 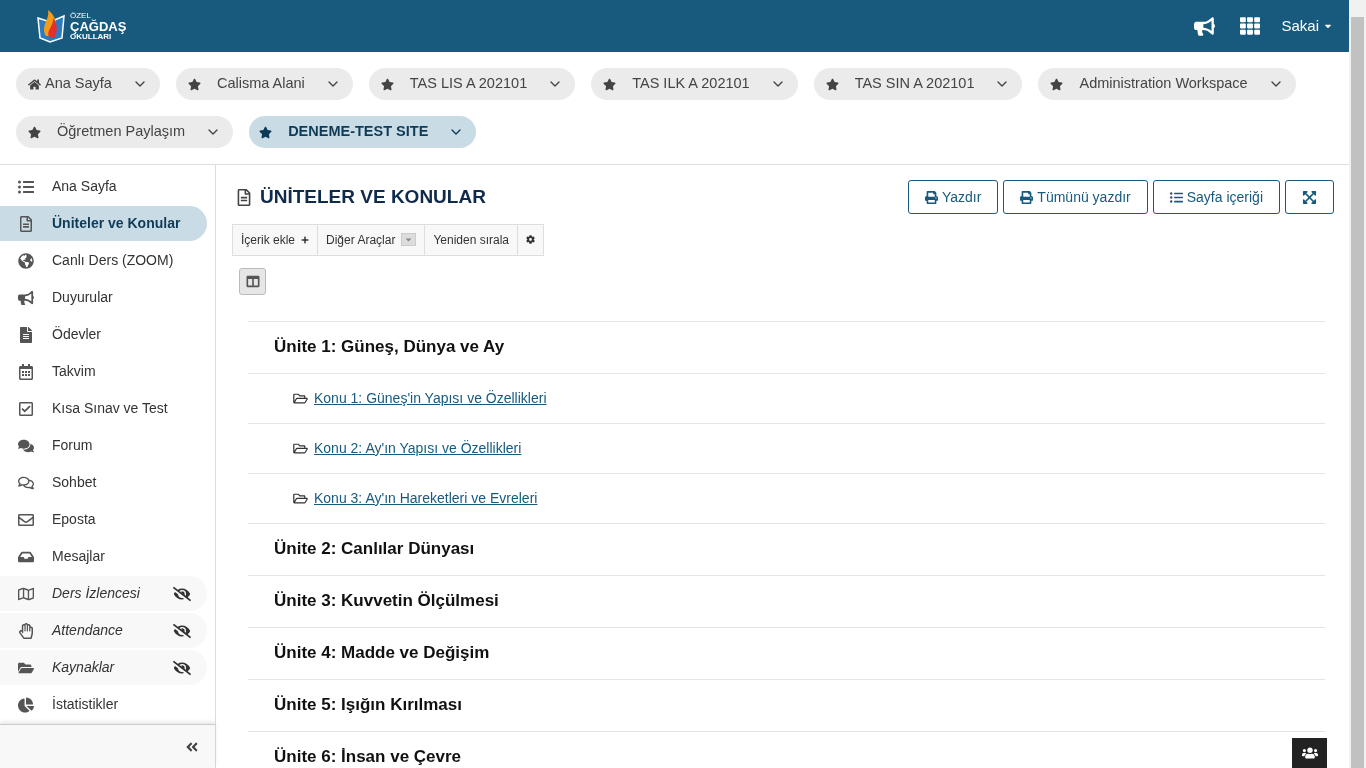 I want to click on sidebar-item: Duyurular, so click(x=103, y=297).